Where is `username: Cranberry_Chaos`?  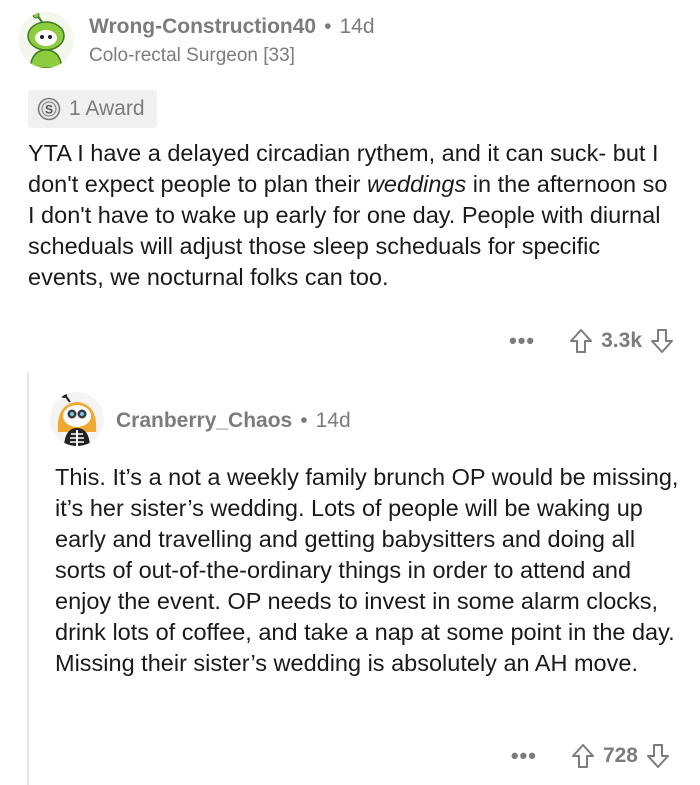
username: Cranberry_Chaos is located at coordinates (204, 421).